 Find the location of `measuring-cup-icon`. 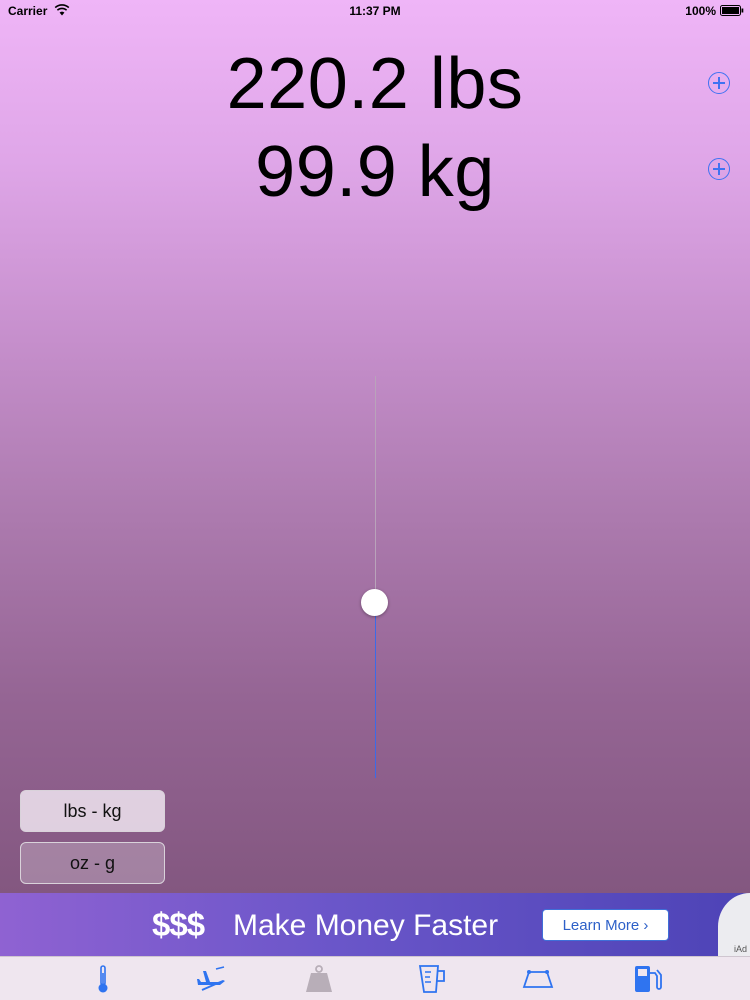

measuring-cup-icon is located at coordinates (431, 979).